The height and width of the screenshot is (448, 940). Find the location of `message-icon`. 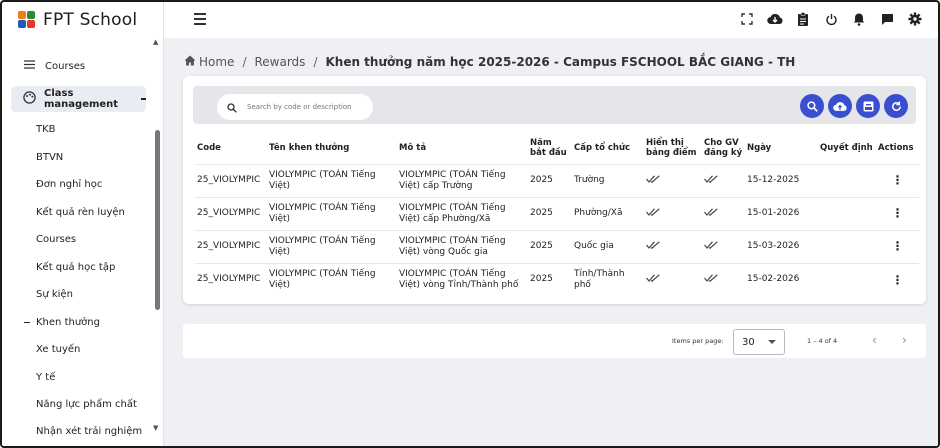

message-icon is located at coordinates (887, 19).